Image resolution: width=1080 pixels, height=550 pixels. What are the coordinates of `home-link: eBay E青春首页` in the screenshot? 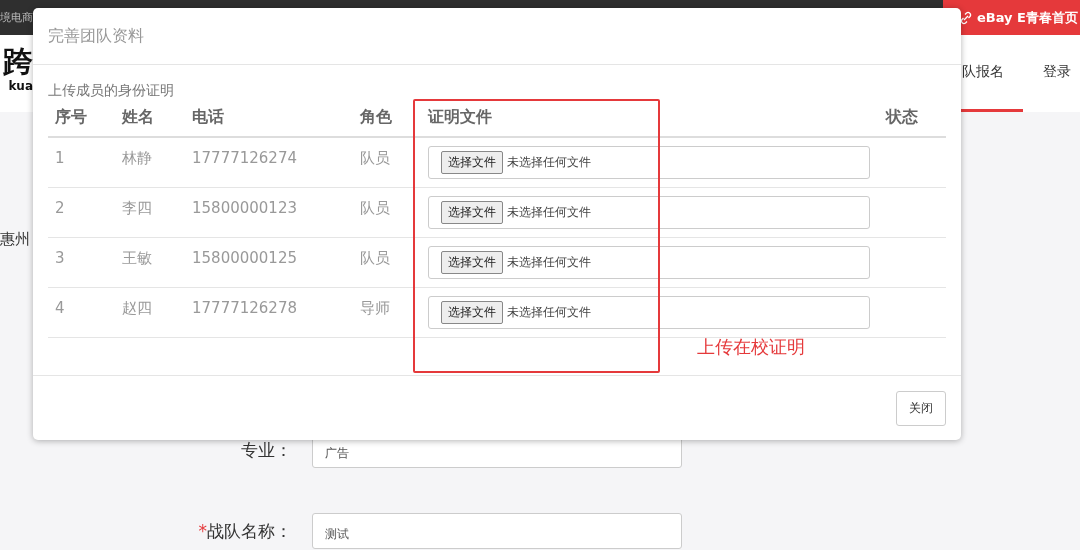 It's located at (1011, 17).